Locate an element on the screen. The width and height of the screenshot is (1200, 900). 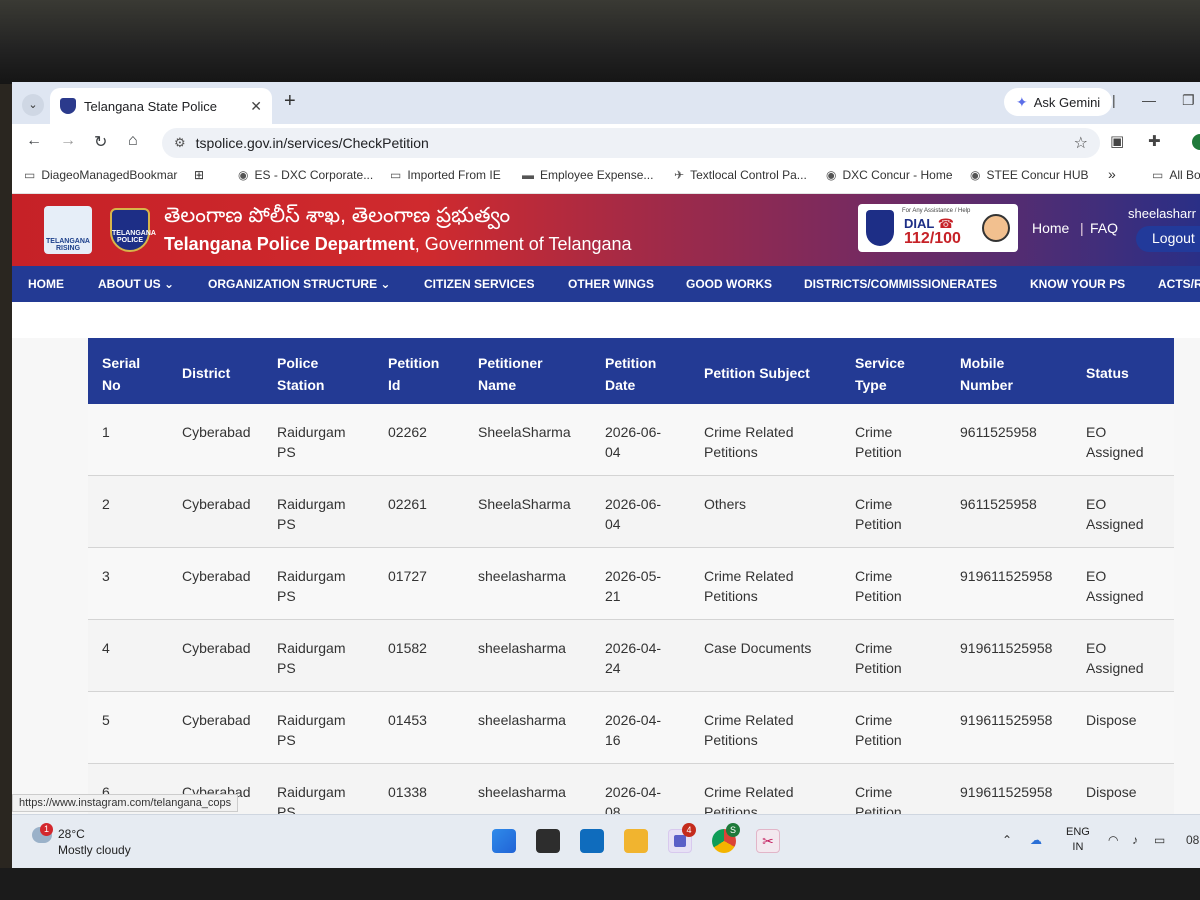
restore-window-icon: ❐ is located at coordinates (1188, 100).